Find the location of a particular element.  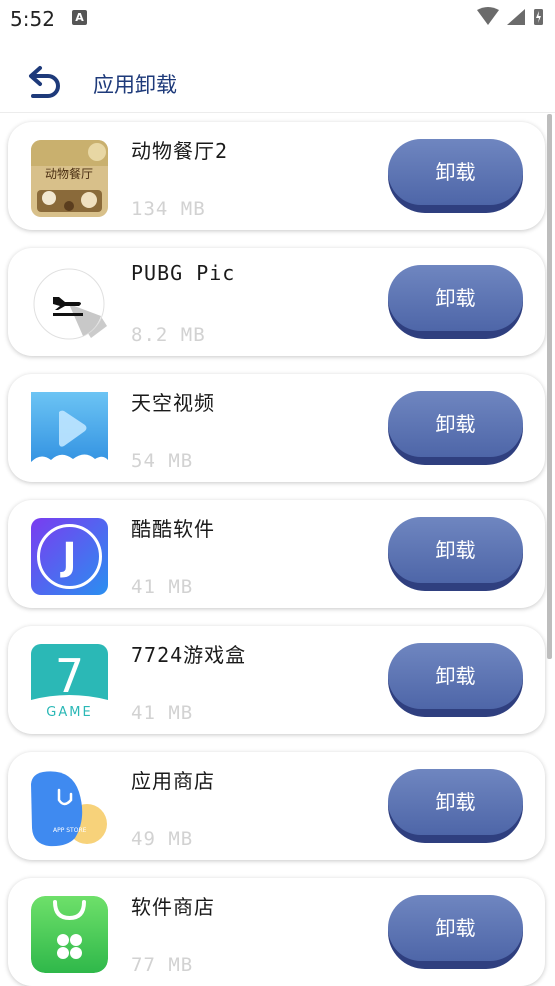

letter-j-icon: J is located at coordinates (69, 556).